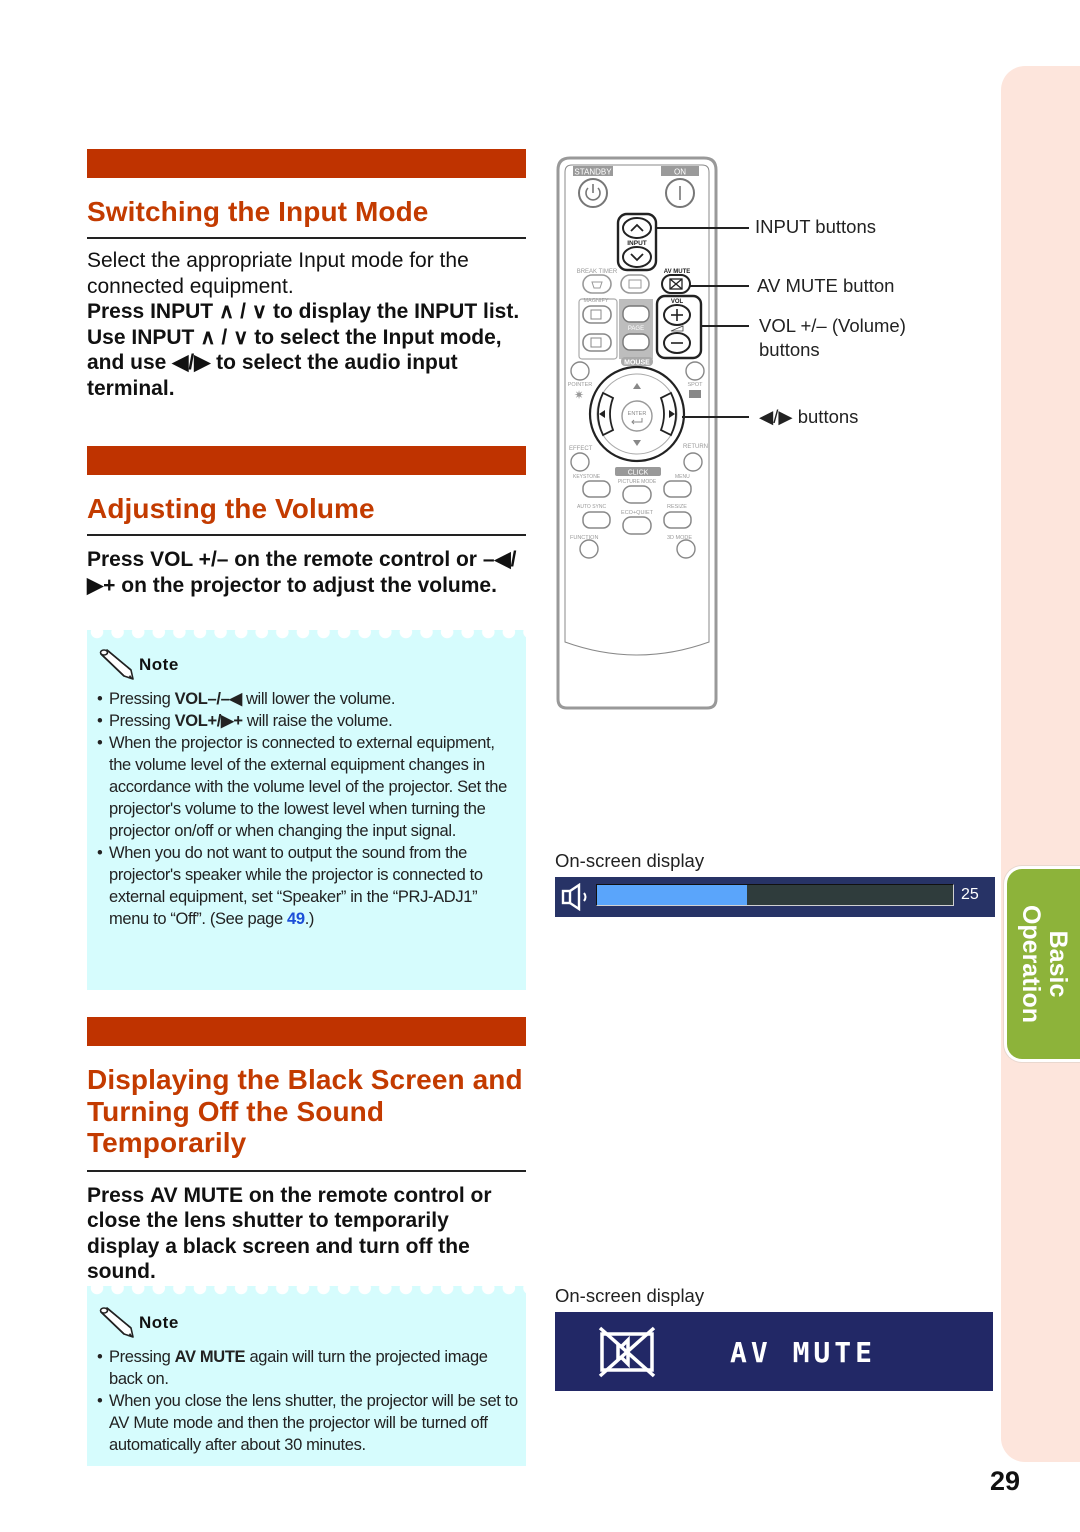 The width and height of the screenshot is (1080, 1532). What do you see at coordinates (318, 699) in the screenshot?
I see `text: will lower the volume.` at bounding box center [318, 699].